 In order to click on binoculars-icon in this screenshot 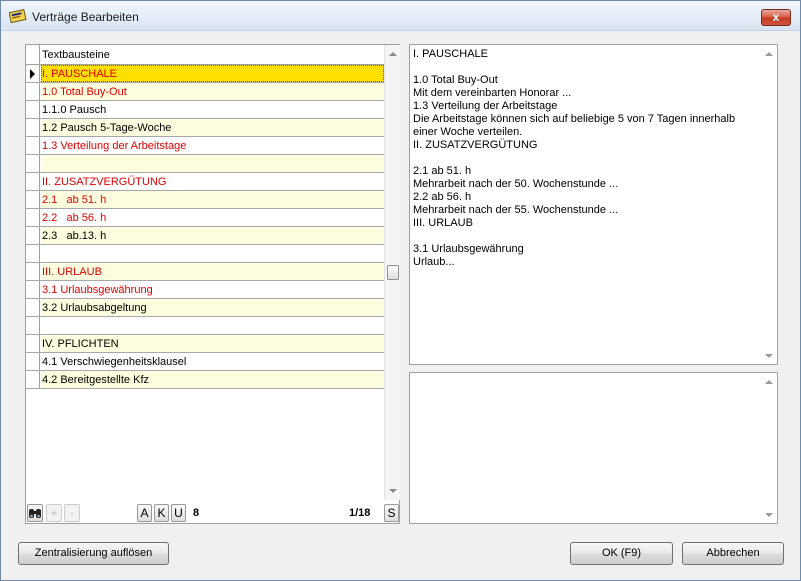, I will do `click(35, 513)`.